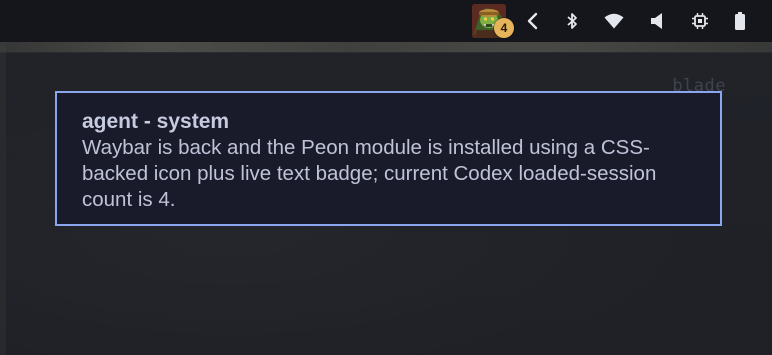  I want to click on bluetooth-icon, so click(572, 21).